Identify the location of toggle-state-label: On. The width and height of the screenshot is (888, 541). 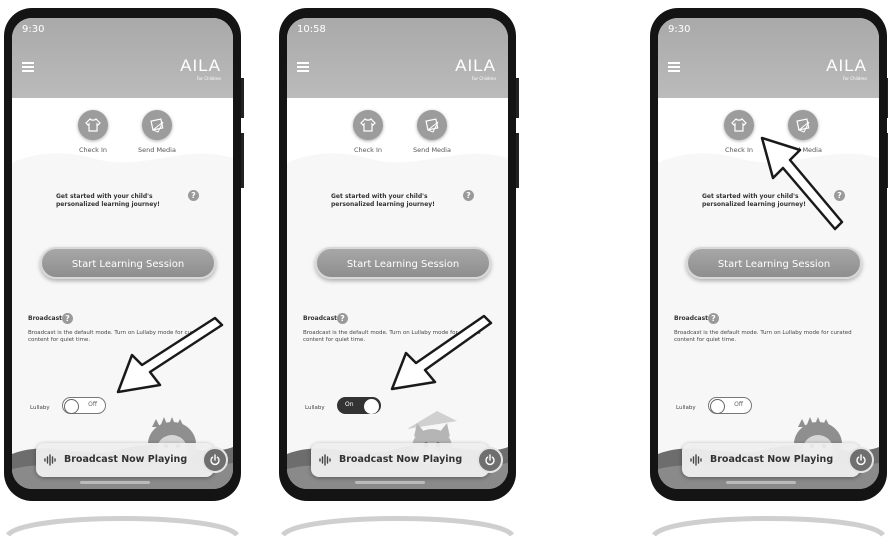
(349, 404).